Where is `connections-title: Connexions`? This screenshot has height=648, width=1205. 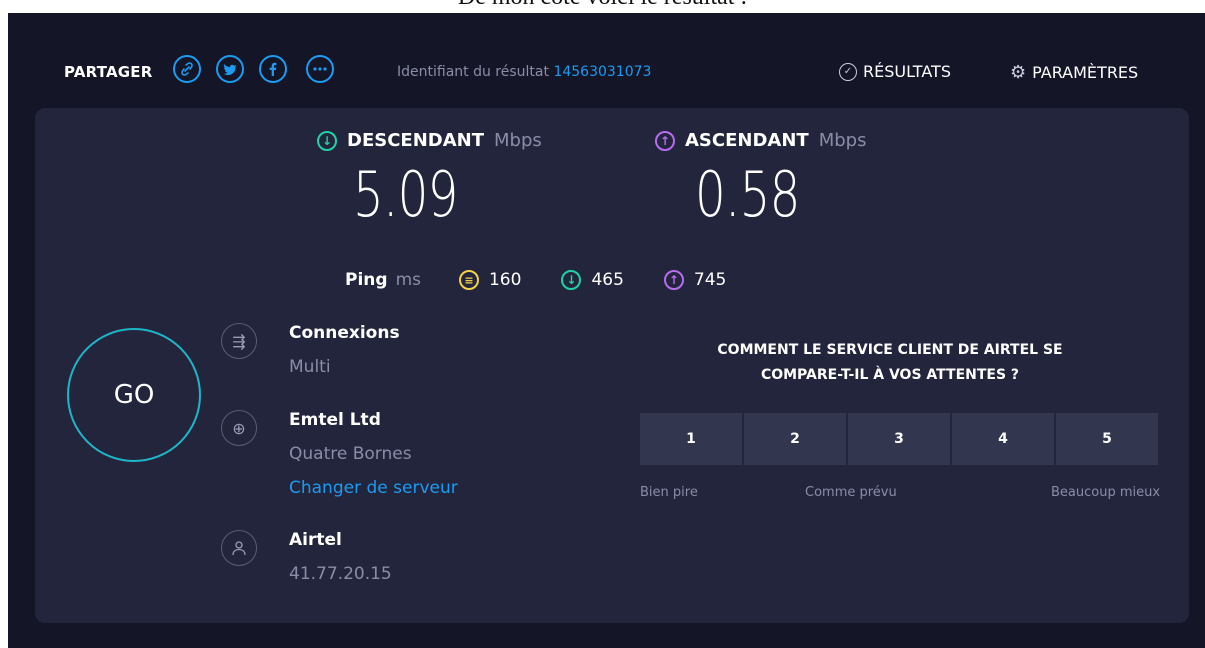 connections-title: Connexions is located at coordinates (344, 333).